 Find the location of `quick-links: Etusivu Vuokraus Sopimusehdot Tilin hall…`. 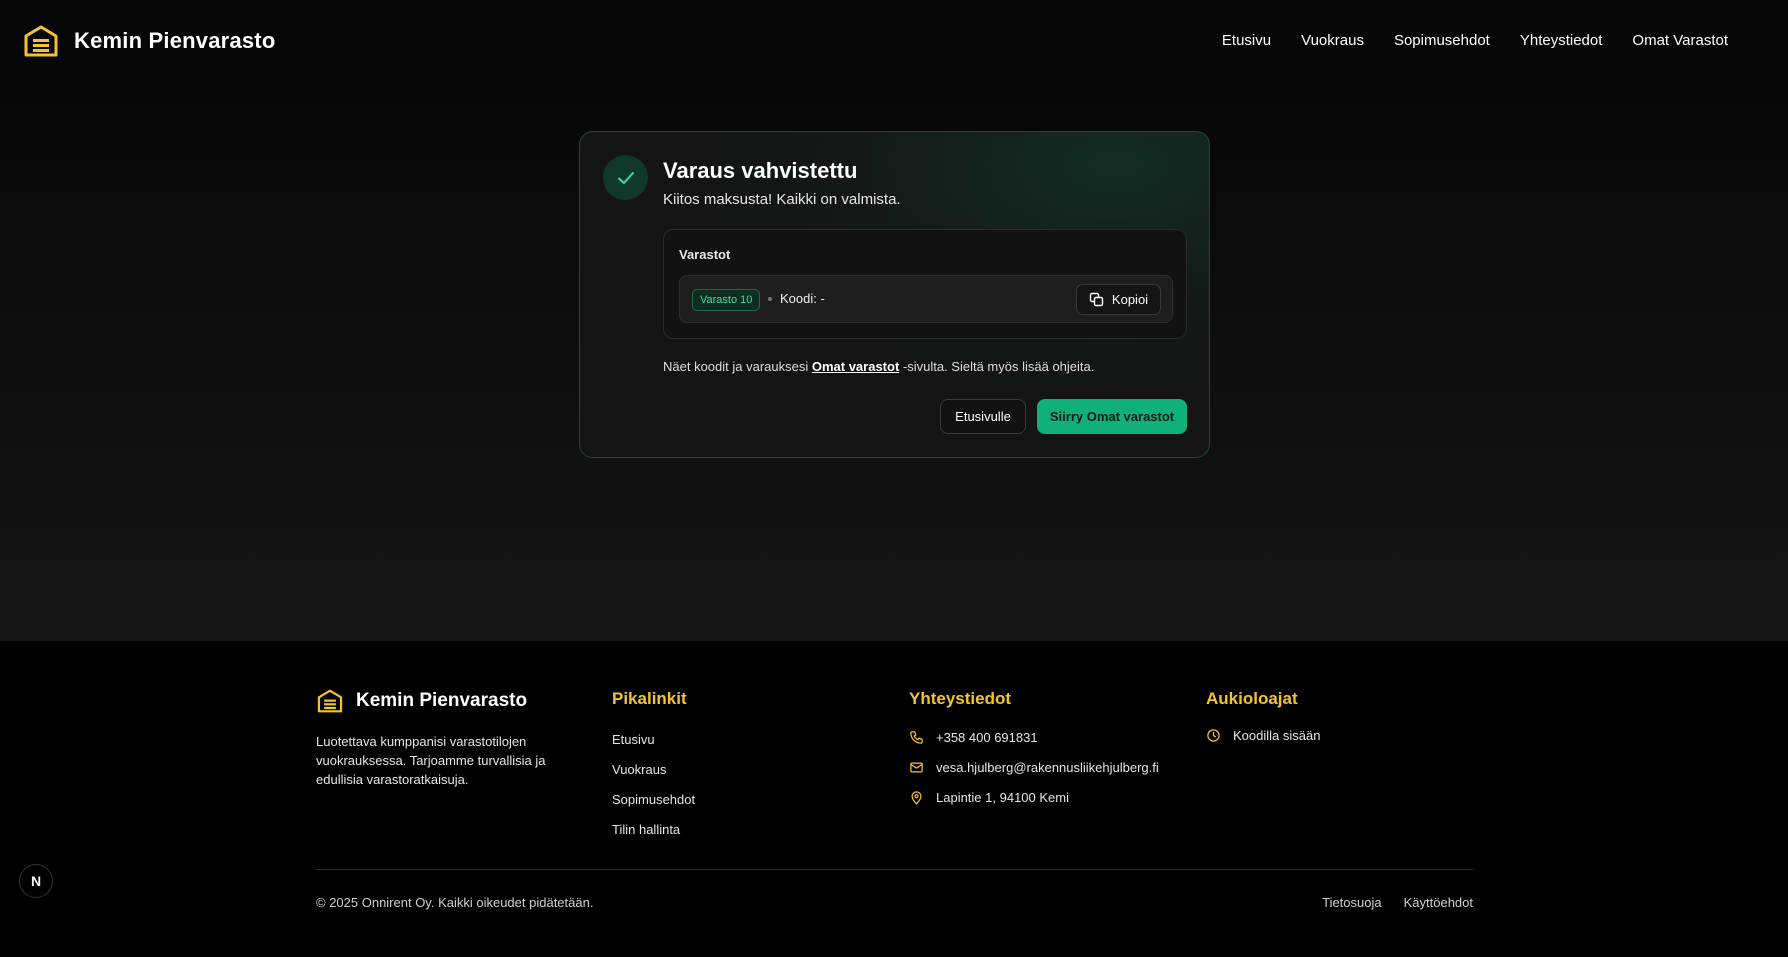

quick-links: Etusivu Vuokraus Sopimusehdot Tilin hall… is located at coordinates (653, 784).